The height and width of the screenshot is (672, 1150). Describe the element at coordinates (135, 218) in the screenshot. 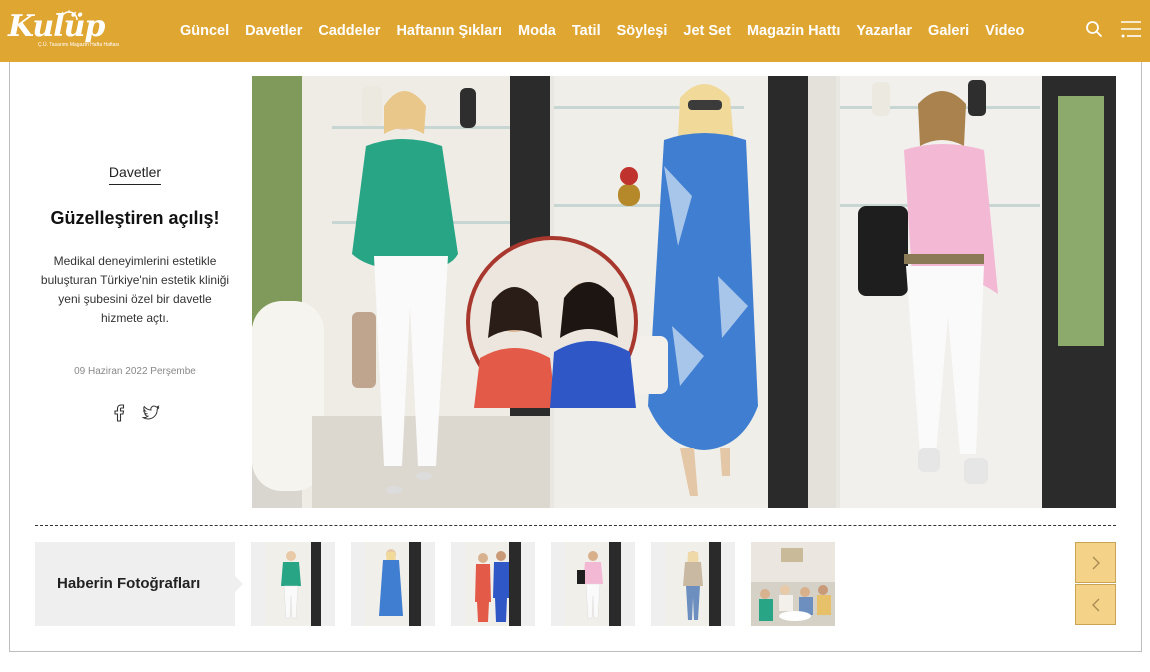

I see `article-title: Güzelleştiren açılış!` at that location.